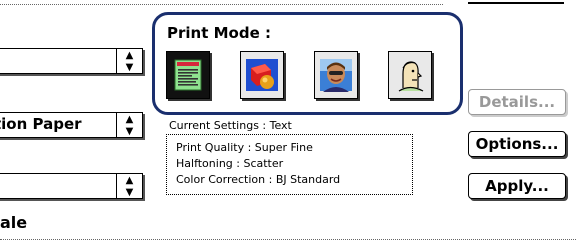 This screenshot has width=576, height=246. What do you see at coordinates (230, 125) in the screenshot?
I see `current-settings-label: Current Settings : Text` at bounding box center [230, 125].